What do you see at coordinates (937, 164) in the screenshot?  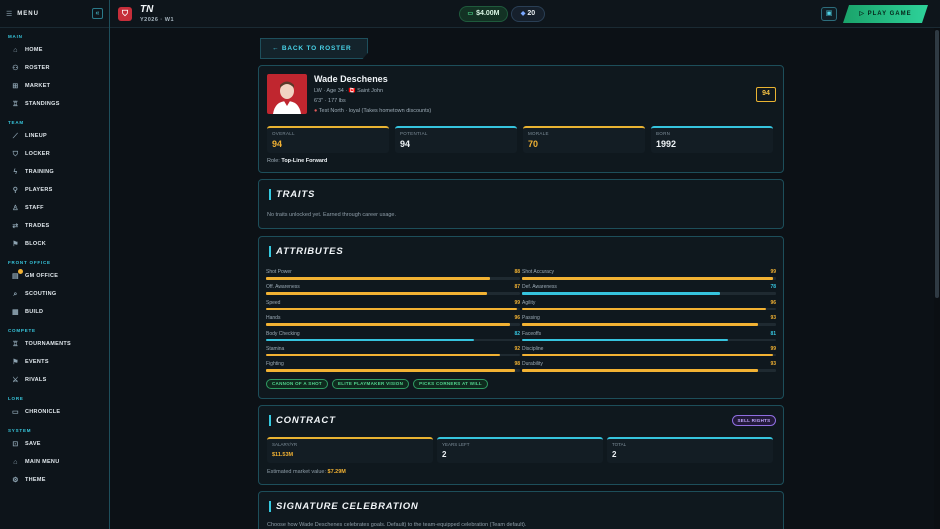 I see `scrollbar-thumb` at bounding box center [937, 164].